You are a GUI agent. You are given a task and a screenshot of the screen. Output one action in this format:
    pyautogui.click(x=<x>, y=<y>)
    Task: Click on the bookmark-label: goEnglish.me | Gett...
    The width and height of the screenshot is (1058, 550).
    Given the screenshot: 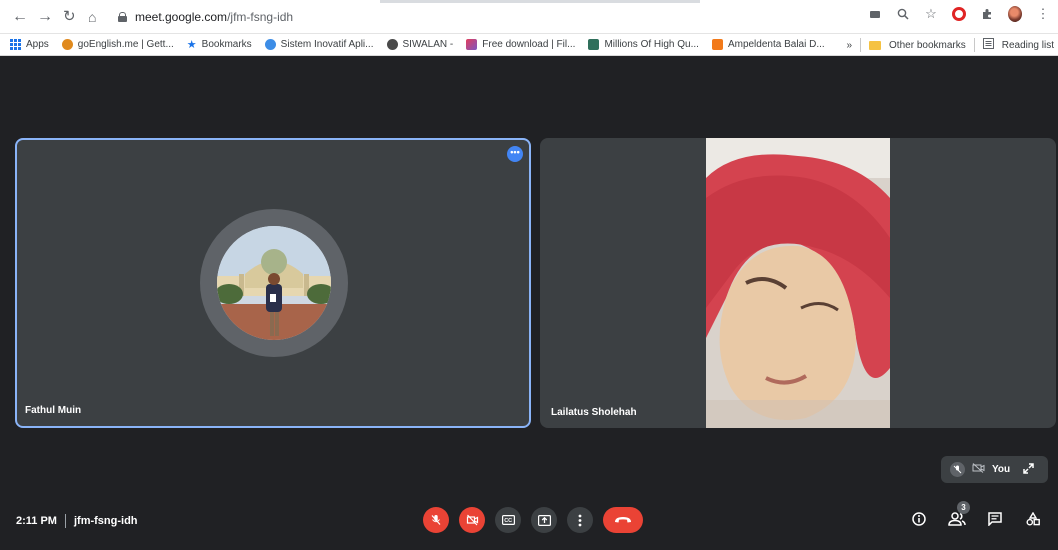 What is the action you would take?
    pyautogui.click(x=125, y=44)
    